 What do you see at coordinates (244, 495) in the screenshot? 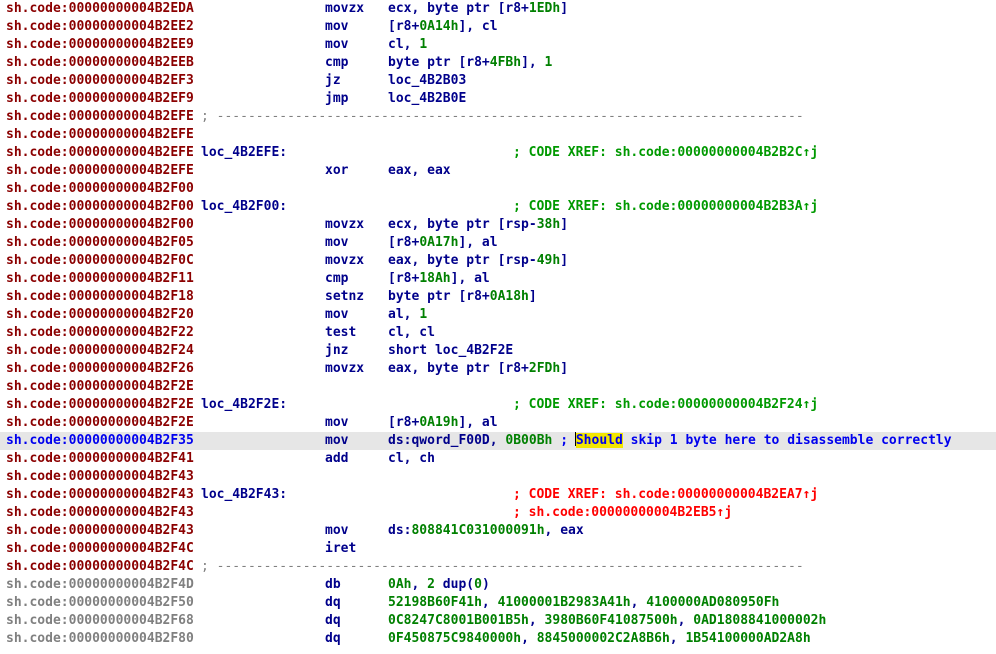
I see `code-label: loc_4B2F43:` at bounding box center [244, 495].